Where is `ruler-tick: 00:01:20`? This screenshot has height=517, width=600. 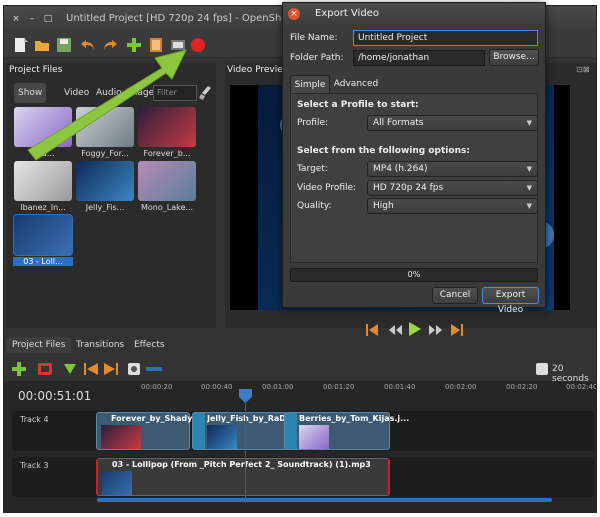 ruler-tick: 00:01:20 is located at coordinates (339, 387).